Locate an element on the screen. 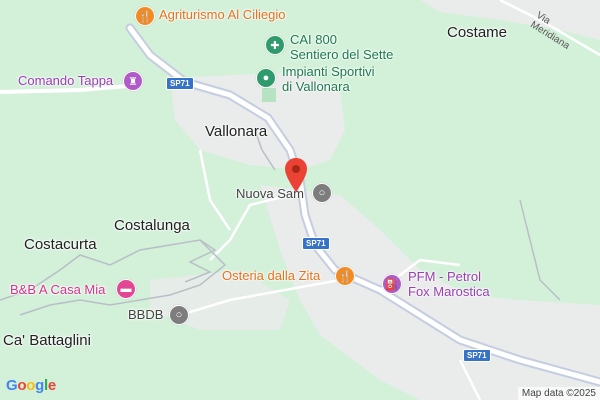 This screenshot has height=400, width=600. road-shield-sp71-top: SP71 is located at coordinates (180, 83).